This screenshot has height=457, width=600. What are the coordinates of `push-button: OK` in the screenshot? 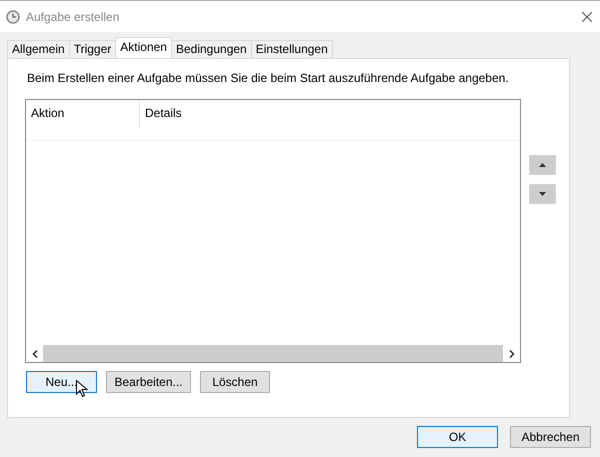 It's located at (457, 437).